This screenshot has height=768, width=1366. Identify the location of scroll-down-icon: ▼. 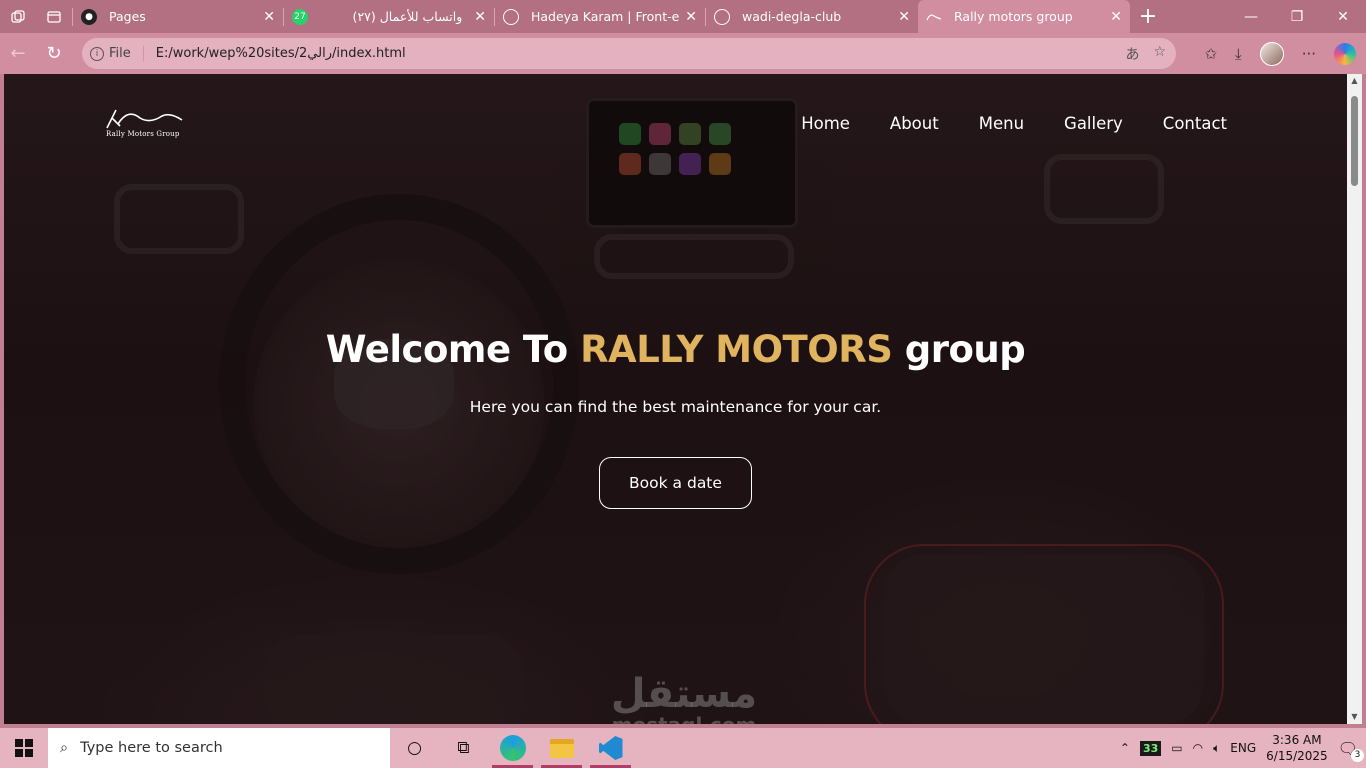
(1354, 717).